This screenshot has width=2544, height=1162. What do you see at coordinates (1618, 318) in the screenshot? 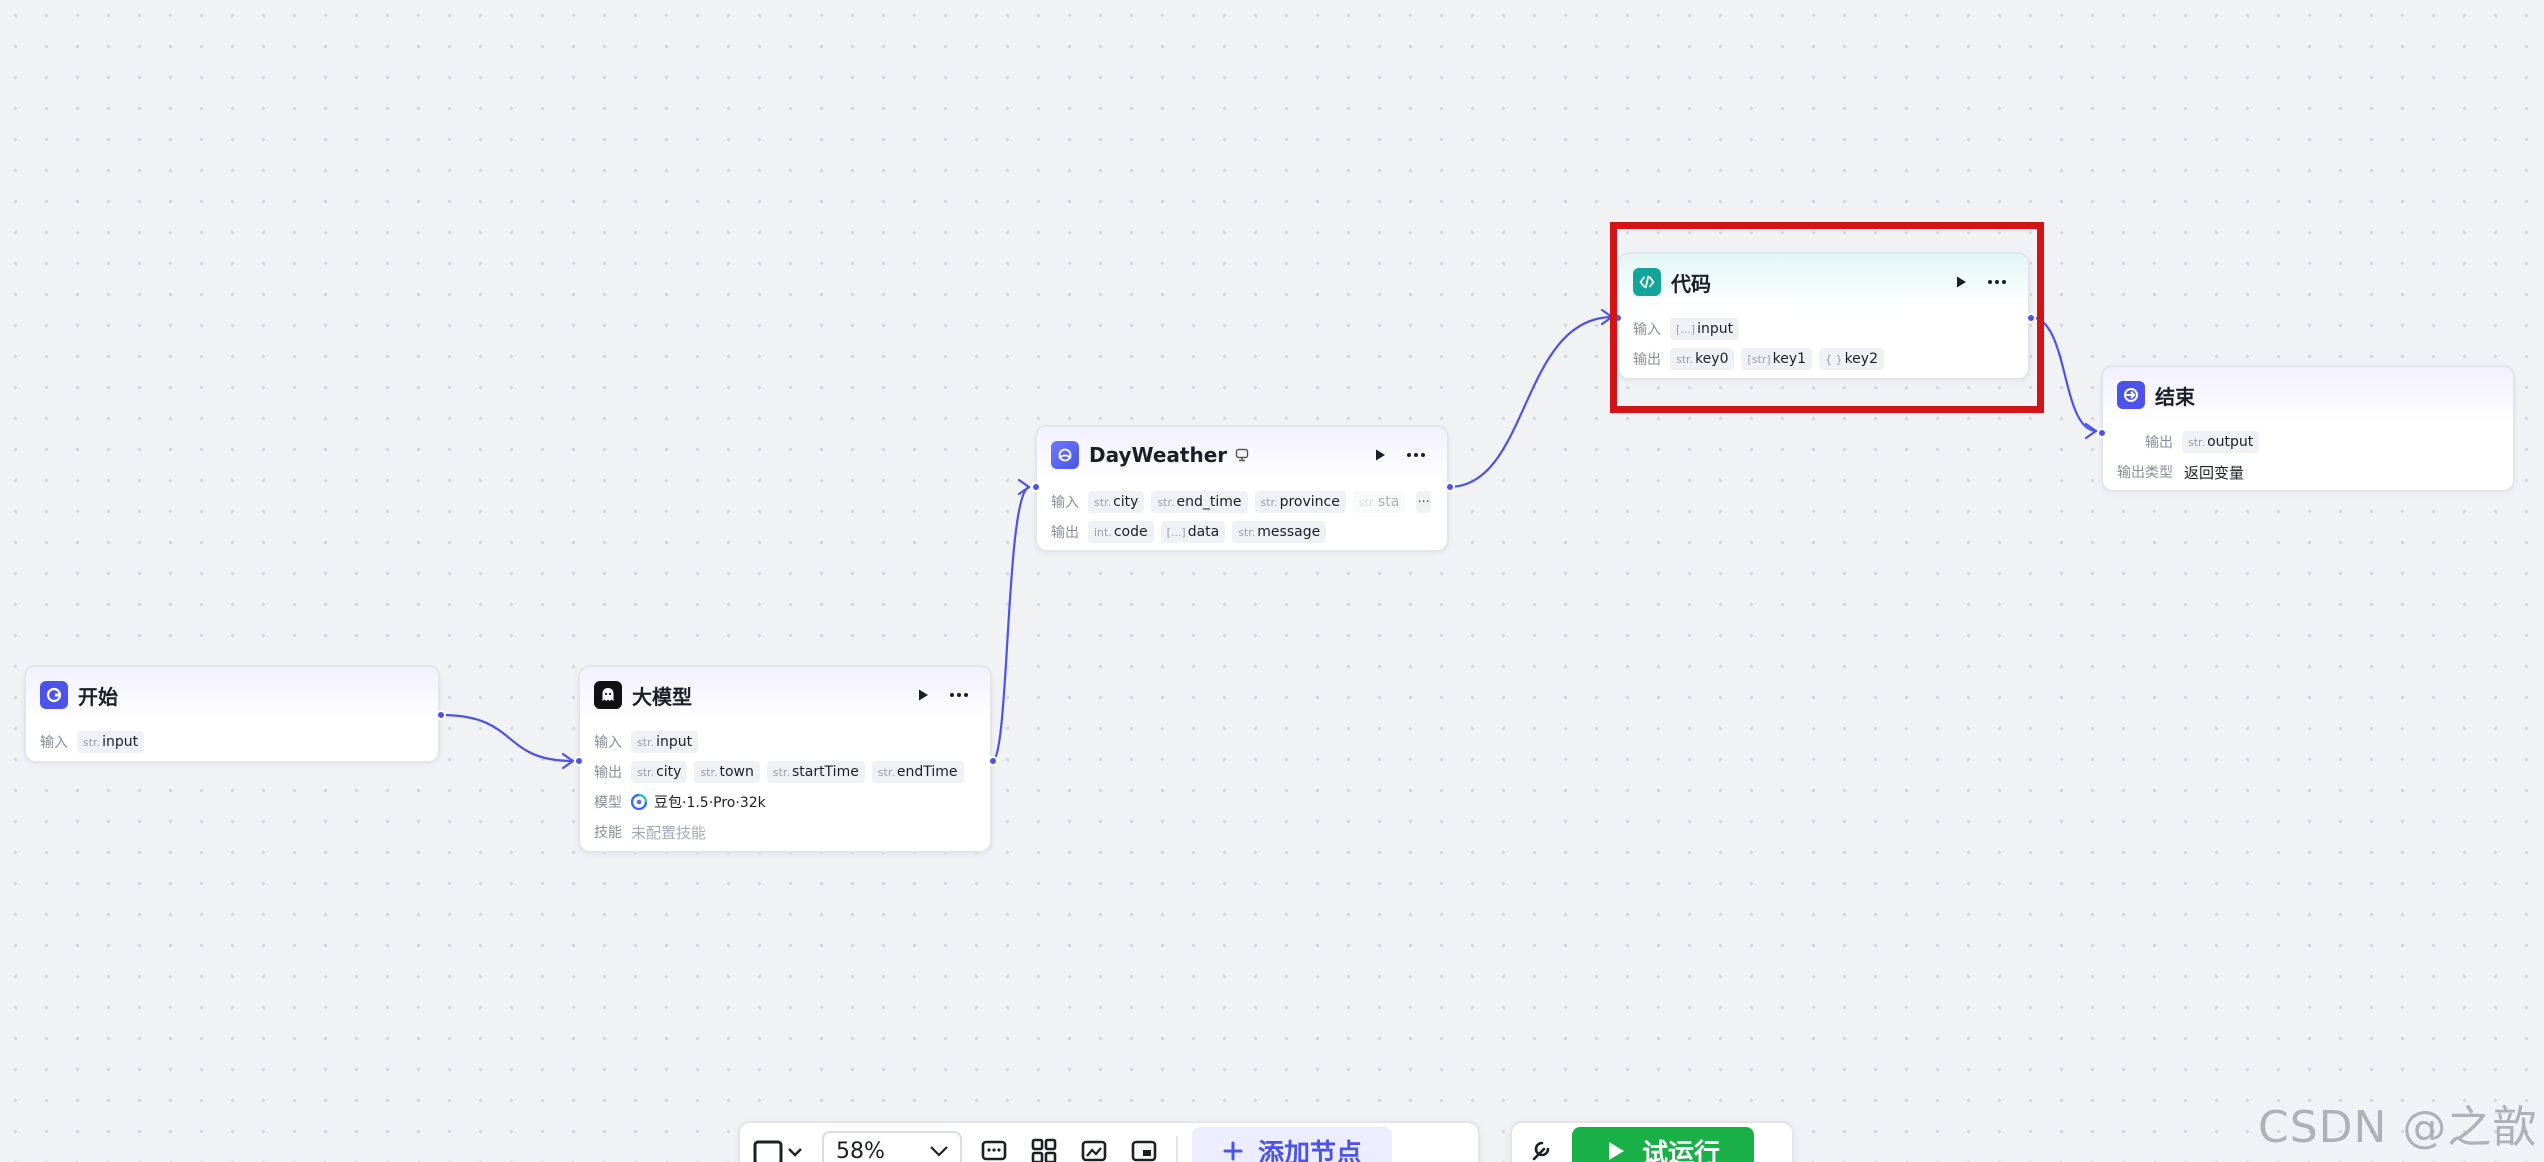
I see `code-input-port` at bounding box center [1618, 318].